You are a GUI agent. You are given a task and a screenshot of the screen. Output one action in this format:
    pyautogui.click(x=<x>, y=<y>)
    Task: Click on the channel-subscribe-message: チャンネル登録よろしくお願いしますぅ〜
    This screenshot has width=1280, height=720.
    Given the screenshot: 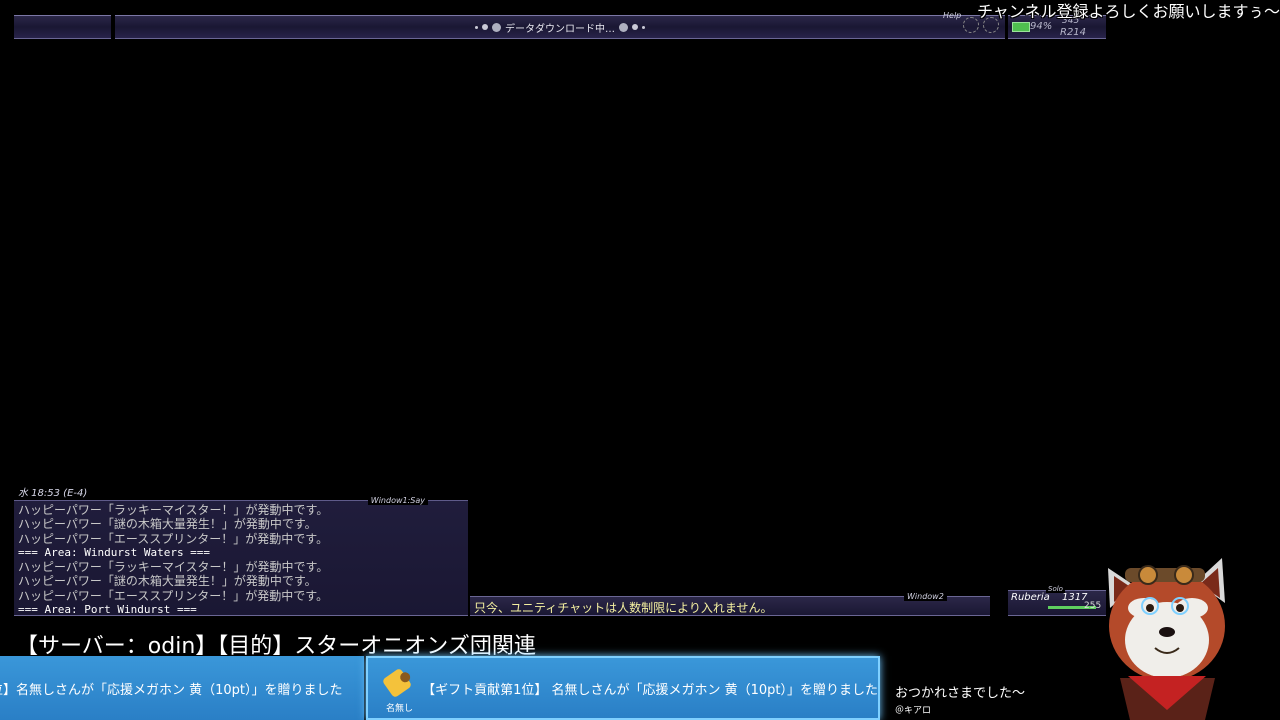 What is the action you would take?
    pyautogui.click(x=1128, y=11)
    